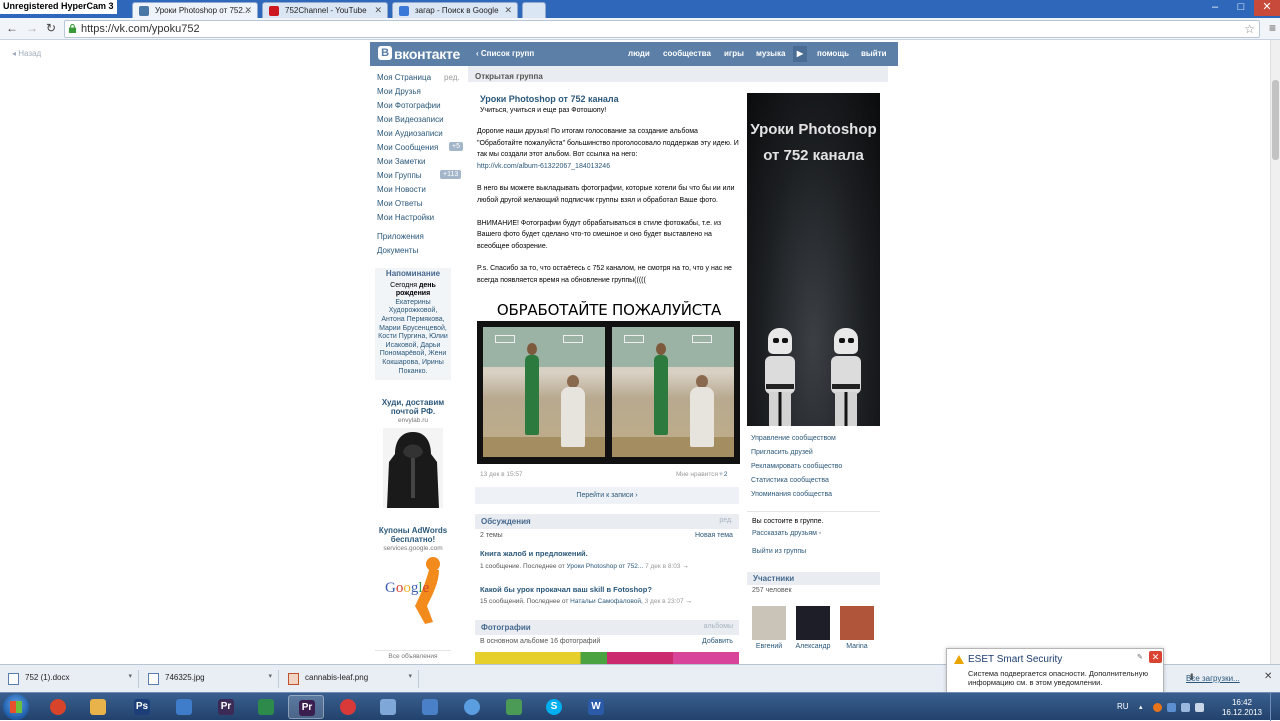 Image resolution: width=1280 pixels, height=721 pixels. Describe the element at coordinates (348, 679) in the screenshot. I see `download-item: cannabis-leaf.png ▾` at that location.